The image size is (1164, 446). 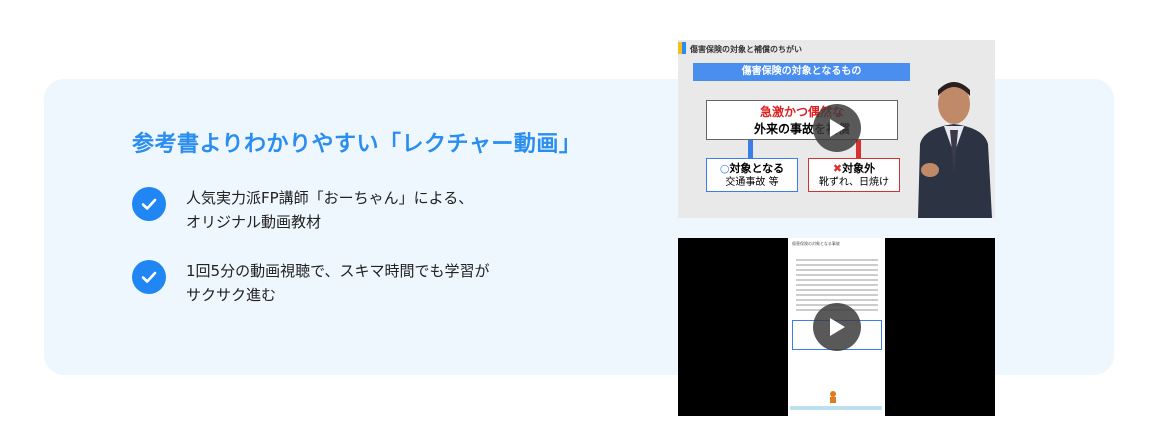 I want to click on slide-banner: 傷害保険の対象となるもの, so click(x=801, y=72).